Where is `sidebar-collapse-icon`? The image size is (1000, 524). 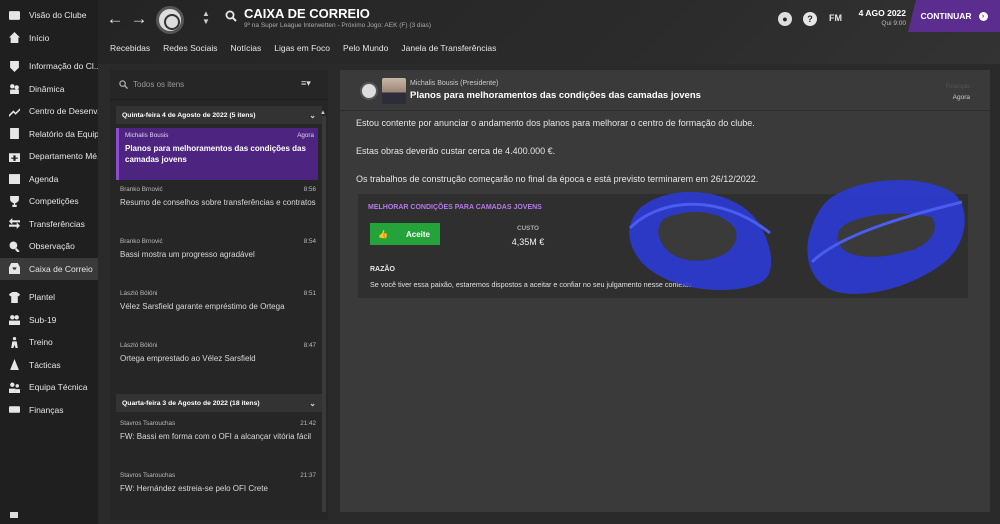
sidebar-collapse-icon is located at coordinates (14, 515).